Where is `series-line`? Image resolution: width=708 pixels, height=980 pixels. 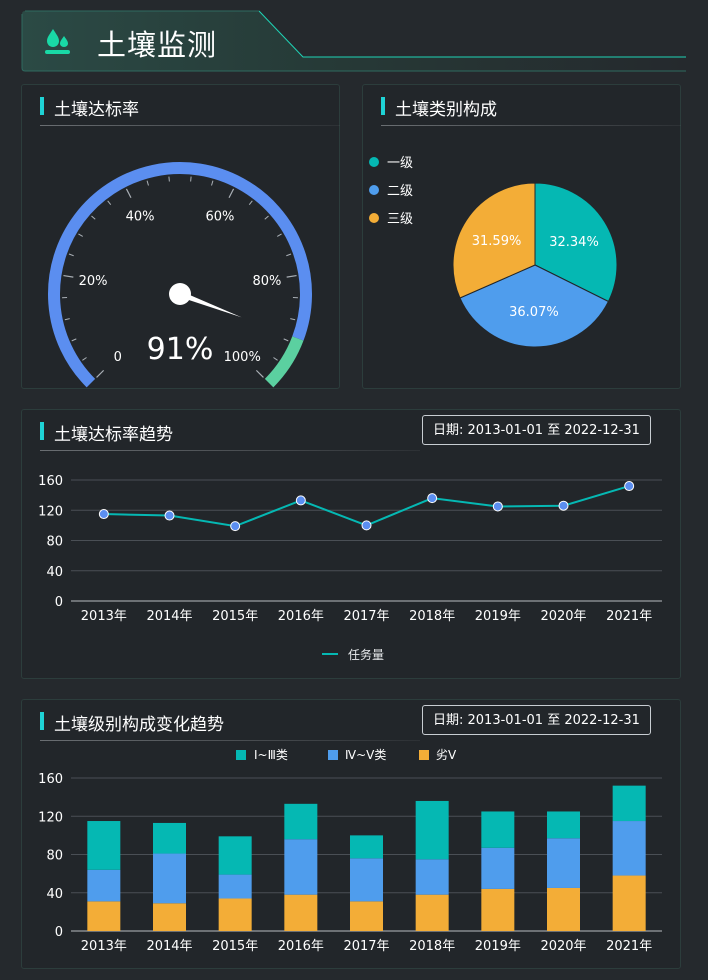 series-line is located at coordinates (366, 506).